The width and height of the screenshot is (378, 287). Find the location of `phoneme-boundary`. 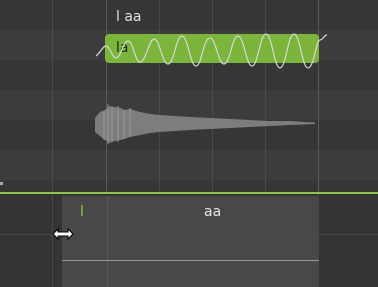

phoneme-boundary is located at coordinates (107, 241).